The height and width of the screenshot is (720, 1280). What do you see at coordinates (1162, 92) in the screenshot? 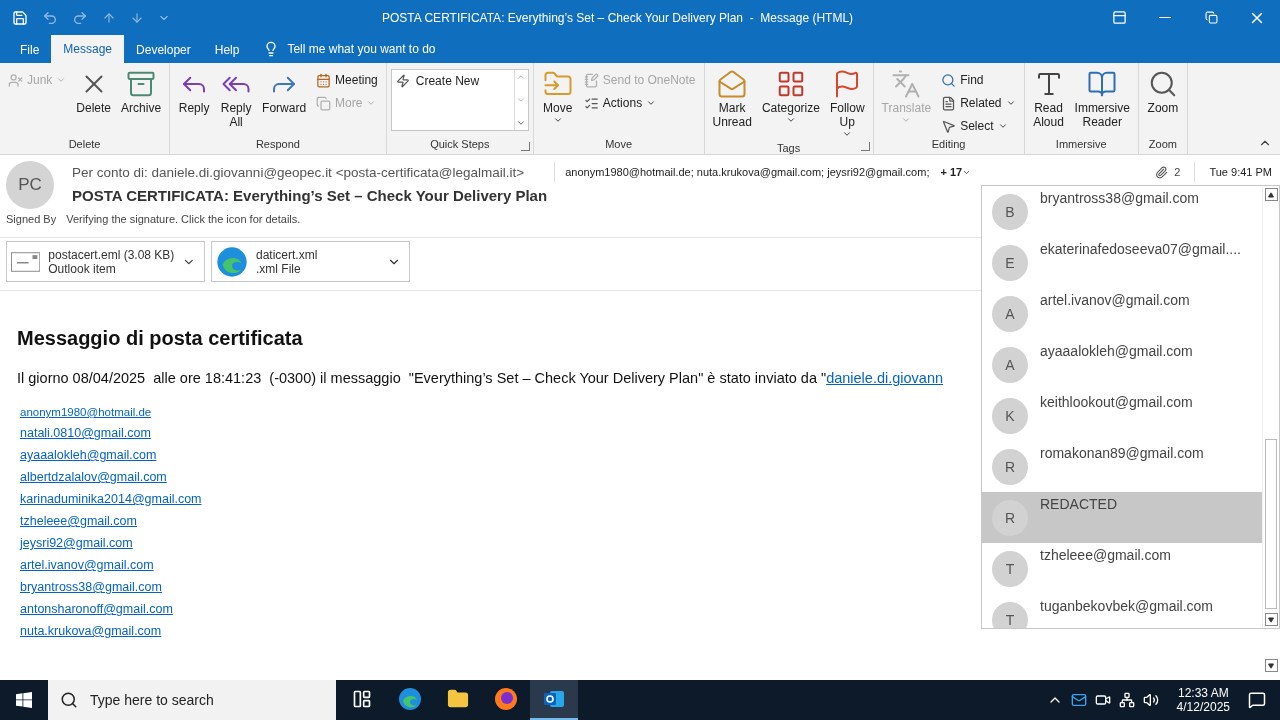
I see `ribbon-button: Zoom` at bounding box center [1162, 92].